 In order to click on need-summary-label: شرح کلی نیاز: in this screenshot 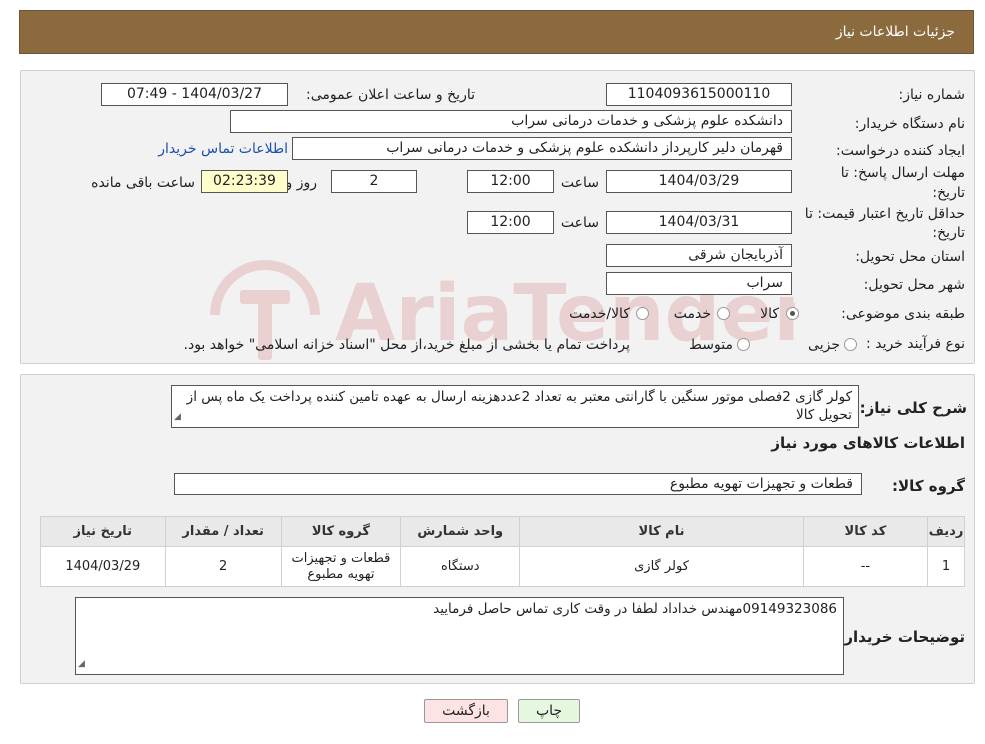, I will do `click(913, 408)`.